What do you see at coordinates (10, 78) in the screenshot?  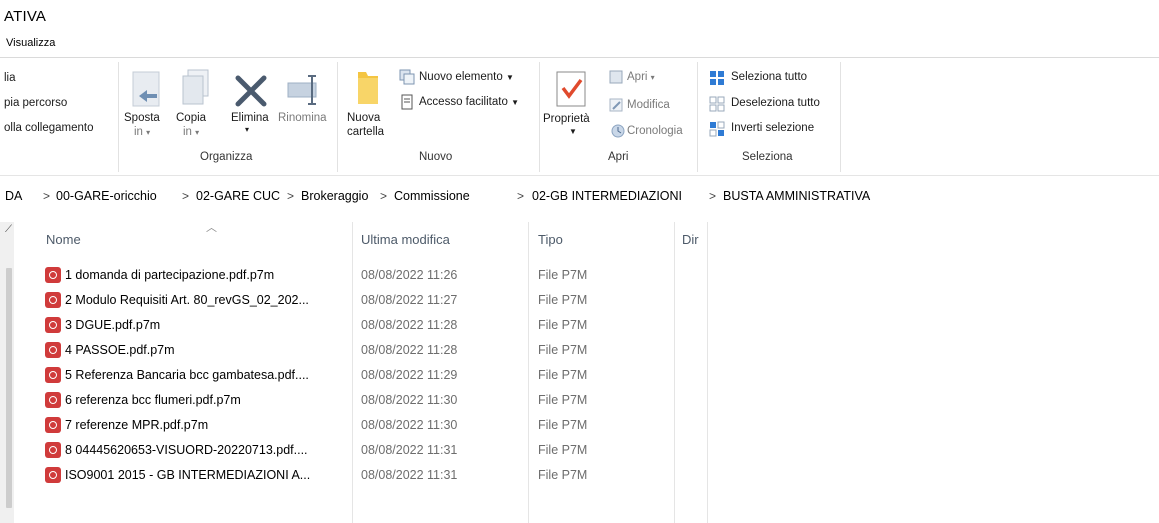 I see `clipboard-item-1: lia` at bounding box center [10, 78].